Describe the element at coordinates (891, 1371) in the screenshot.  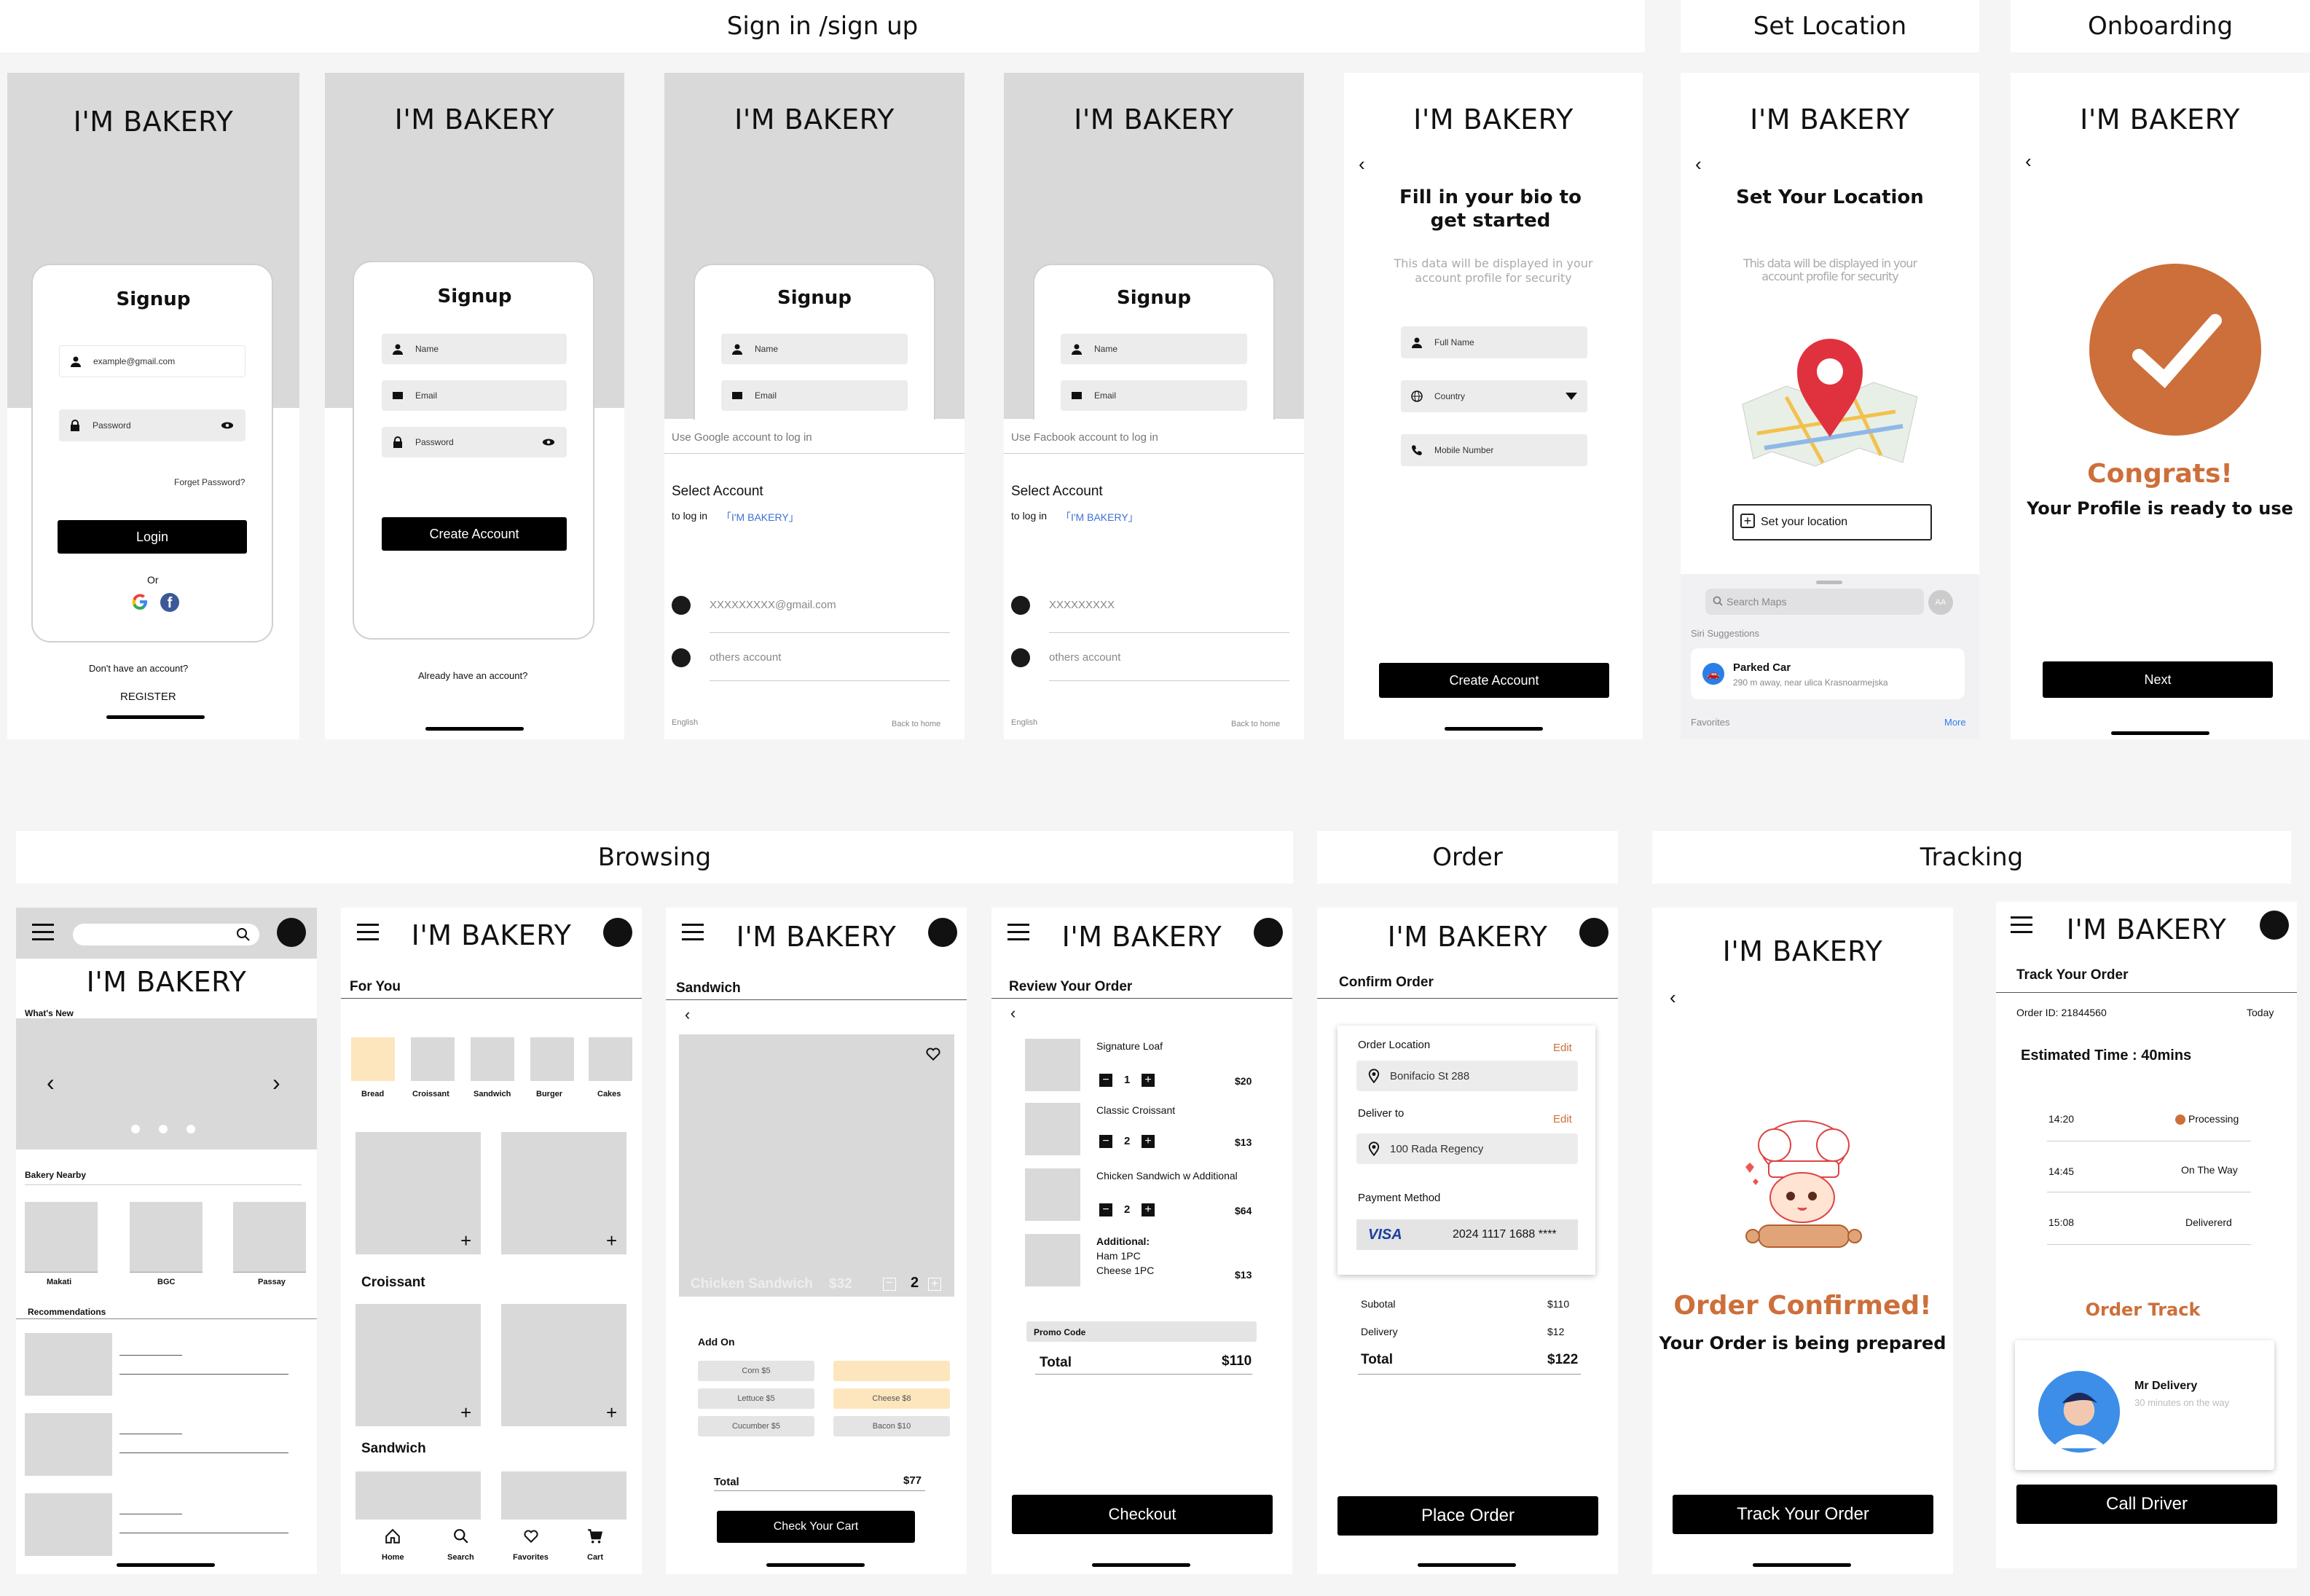
I see `addon-option-selected` at that location.